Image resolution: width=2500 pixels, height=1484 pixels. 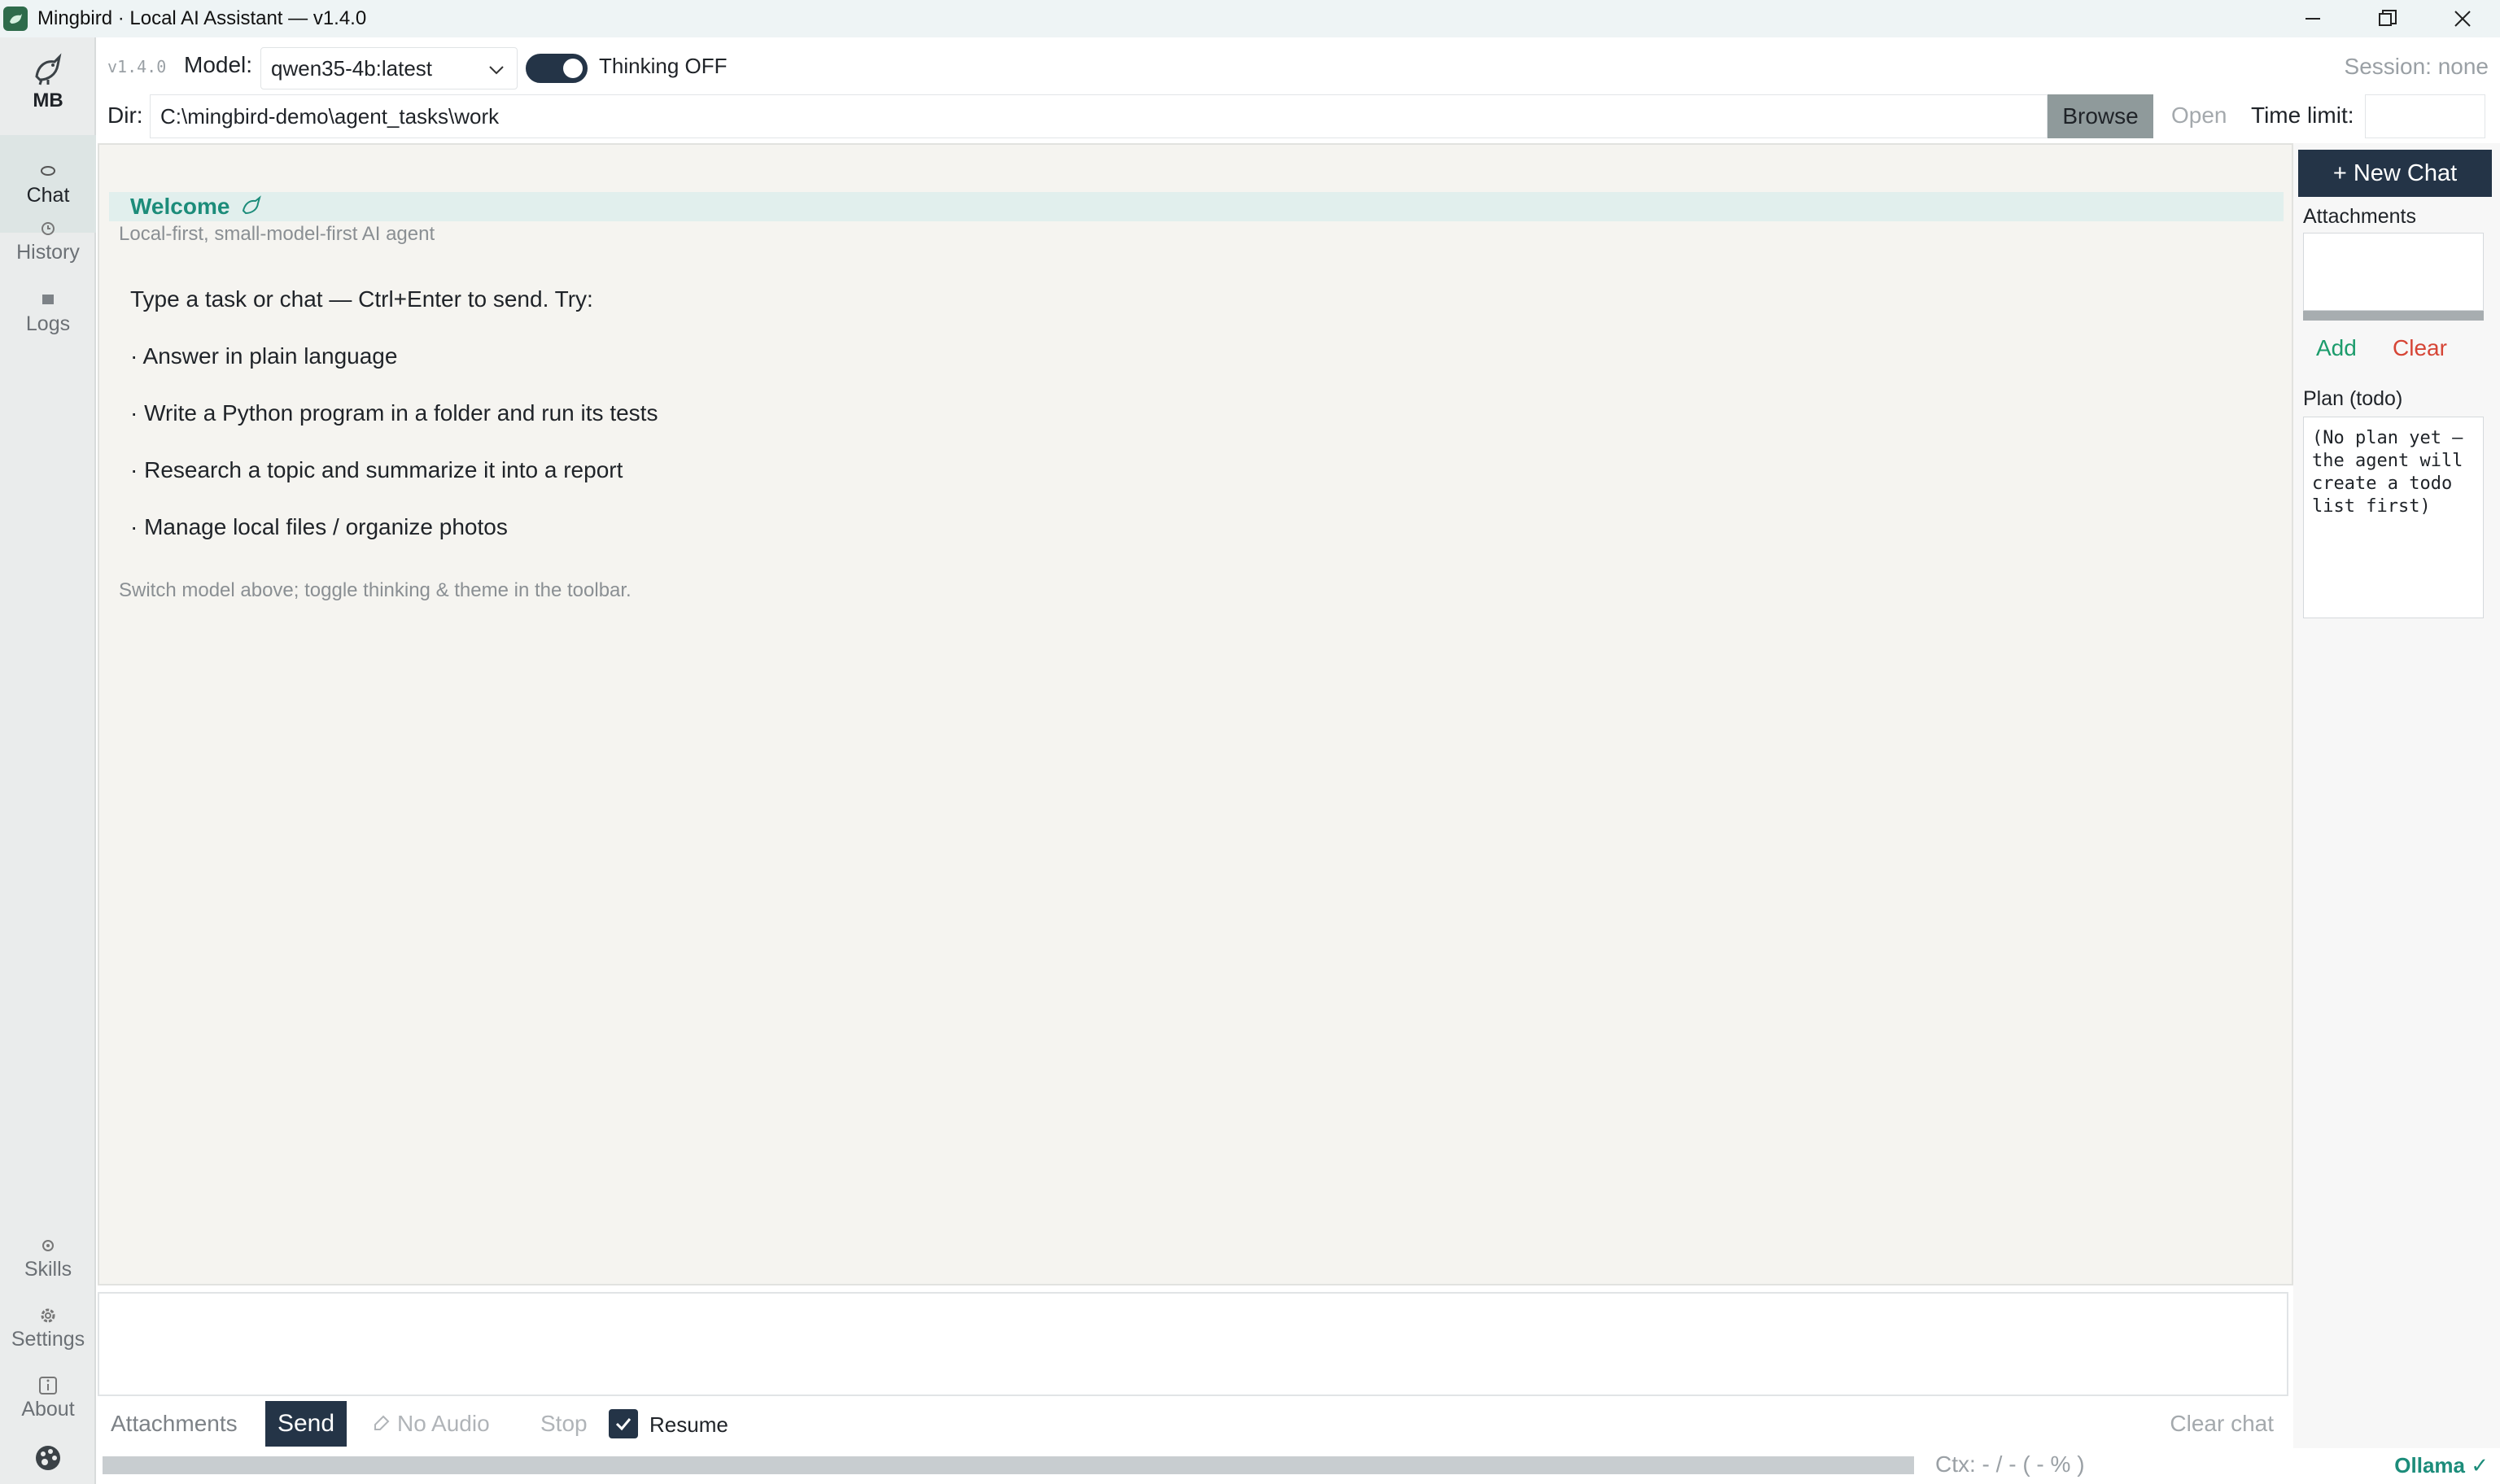 I want to click on check-icon, so click(x=623, y=1424).